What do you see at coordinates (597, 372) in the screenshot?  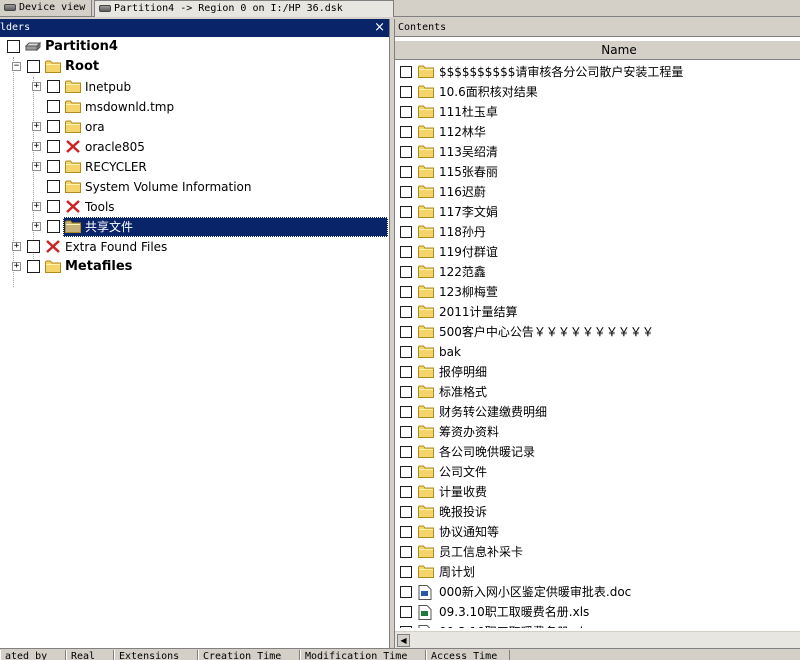 I see `list-item-folder: 报停明细` at bounding box center [597, 372].